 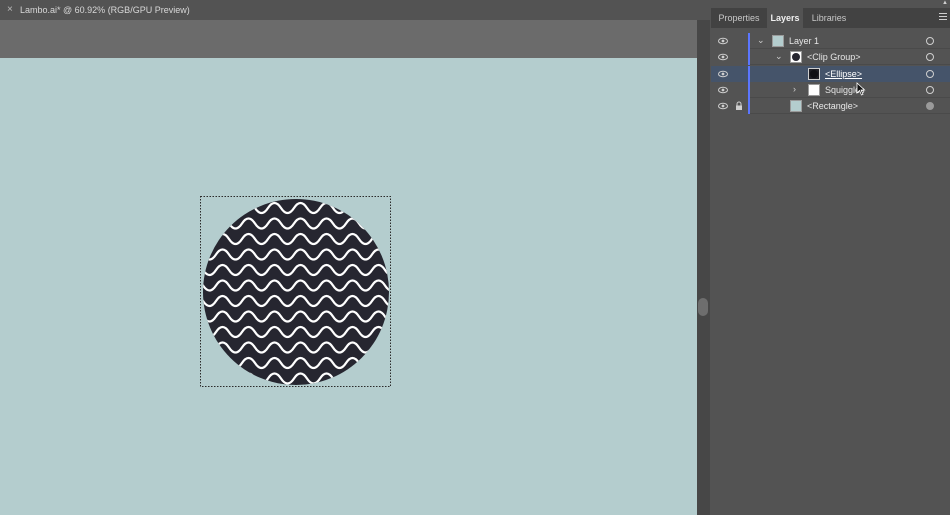 I want to click on tab-libraries: Libraries, so click(x=829, y=18).